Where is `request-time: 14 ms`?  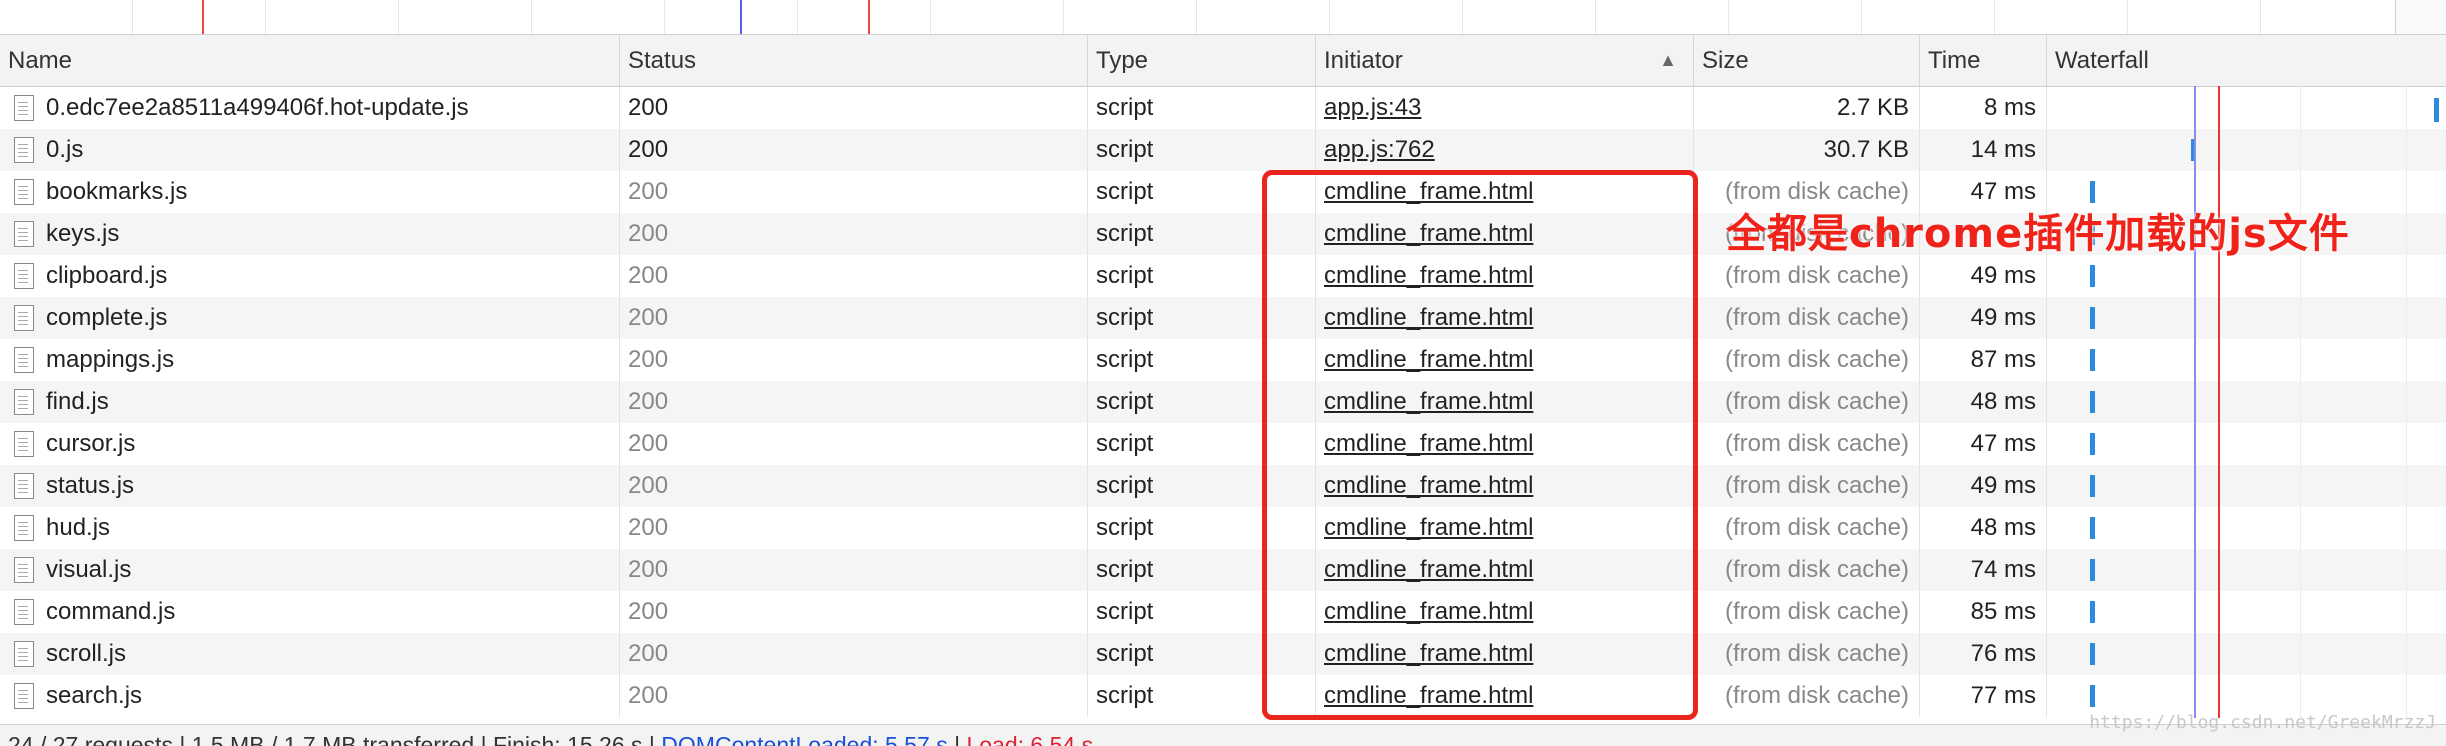
request-time: 14 ms is located at coordinates (1983, 150).